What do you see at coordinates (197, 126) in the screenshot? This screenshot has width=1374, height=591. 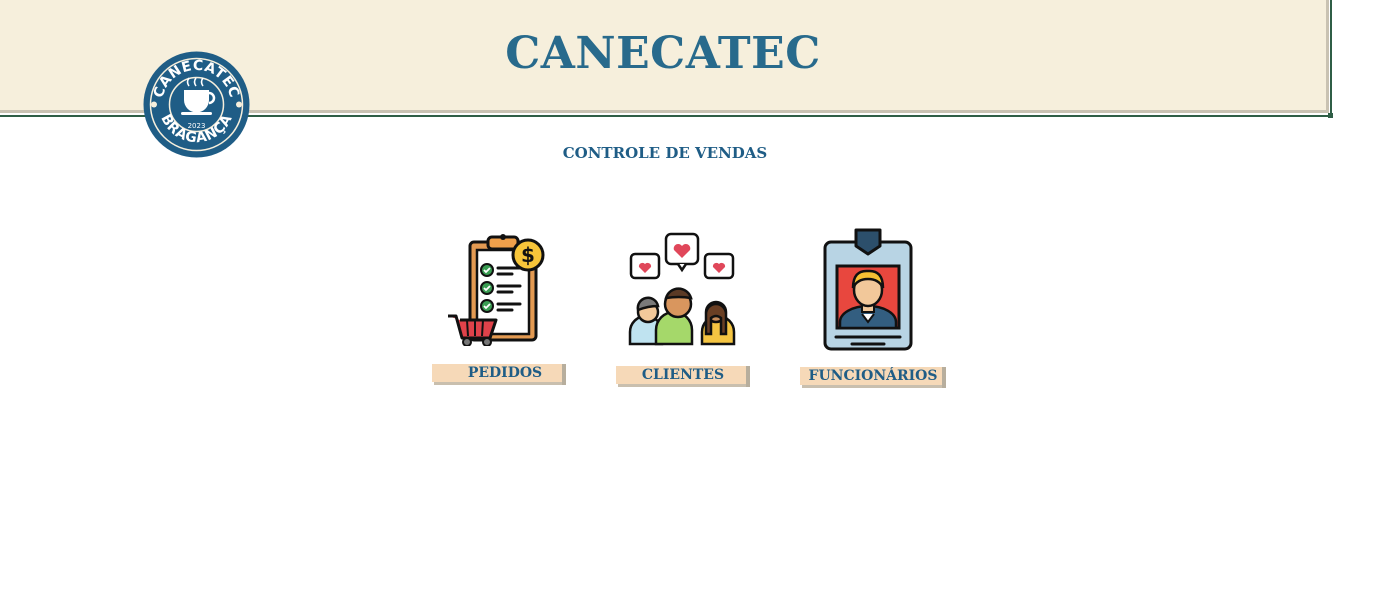 I see `logo-year: 2023` at bounding box center [197, 126].